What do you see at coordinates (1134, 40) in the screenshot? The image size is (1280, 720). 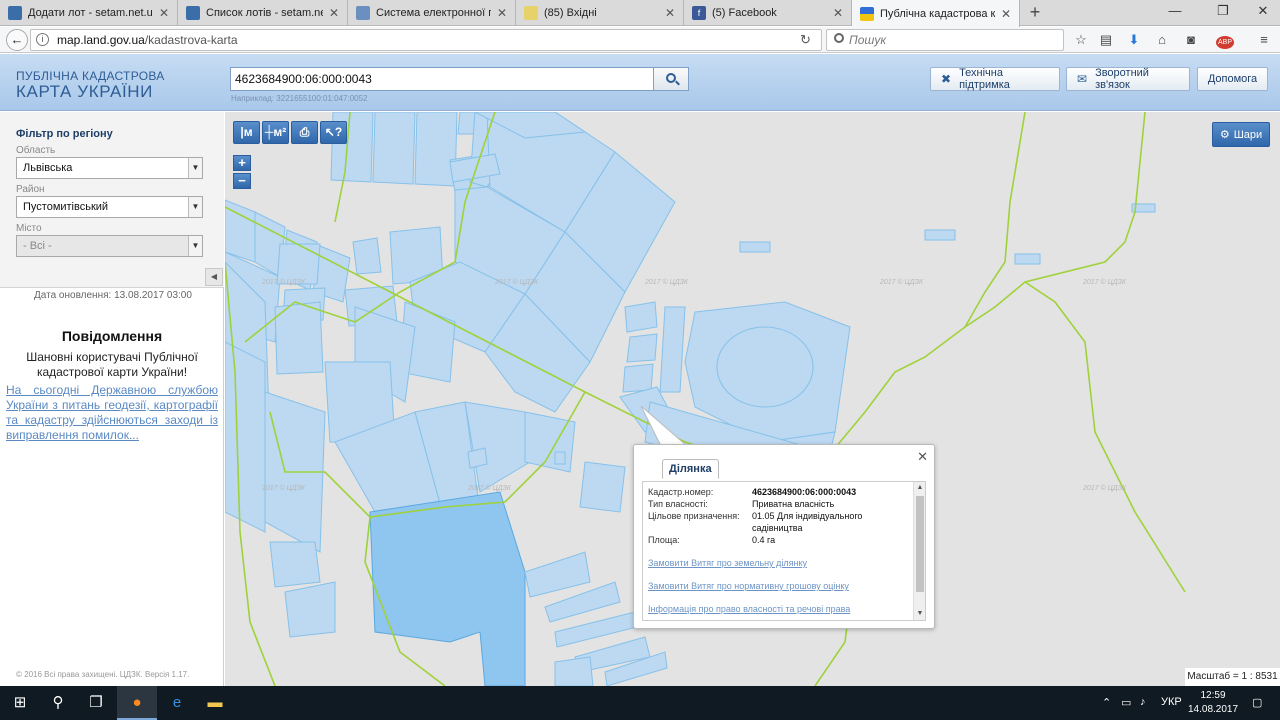 I see `downloads-icon: ⬇` at bounding box center [1134, 40].